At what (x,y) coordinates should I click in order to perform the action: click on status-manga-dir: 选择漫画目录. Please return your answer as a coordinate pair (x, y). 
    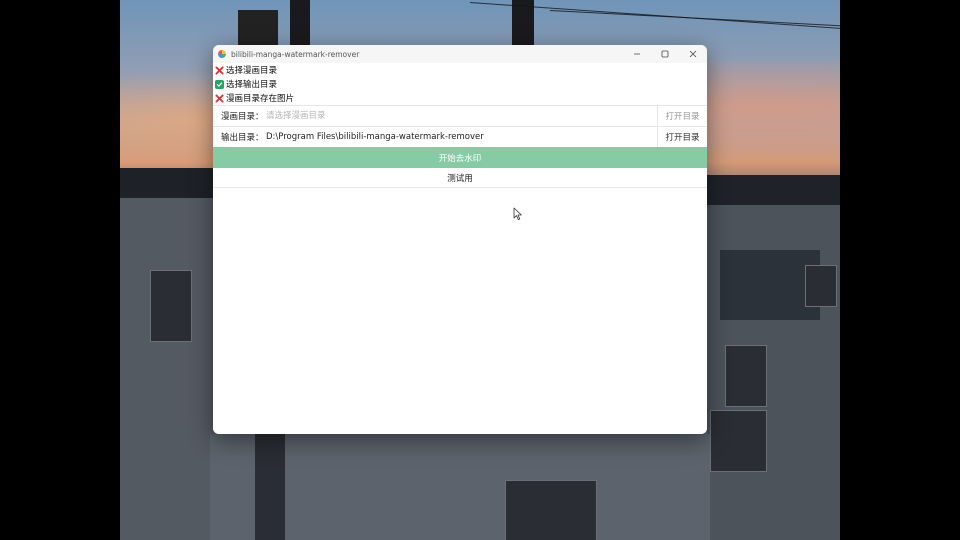
    Looking at the image, I should click on (460, 70).